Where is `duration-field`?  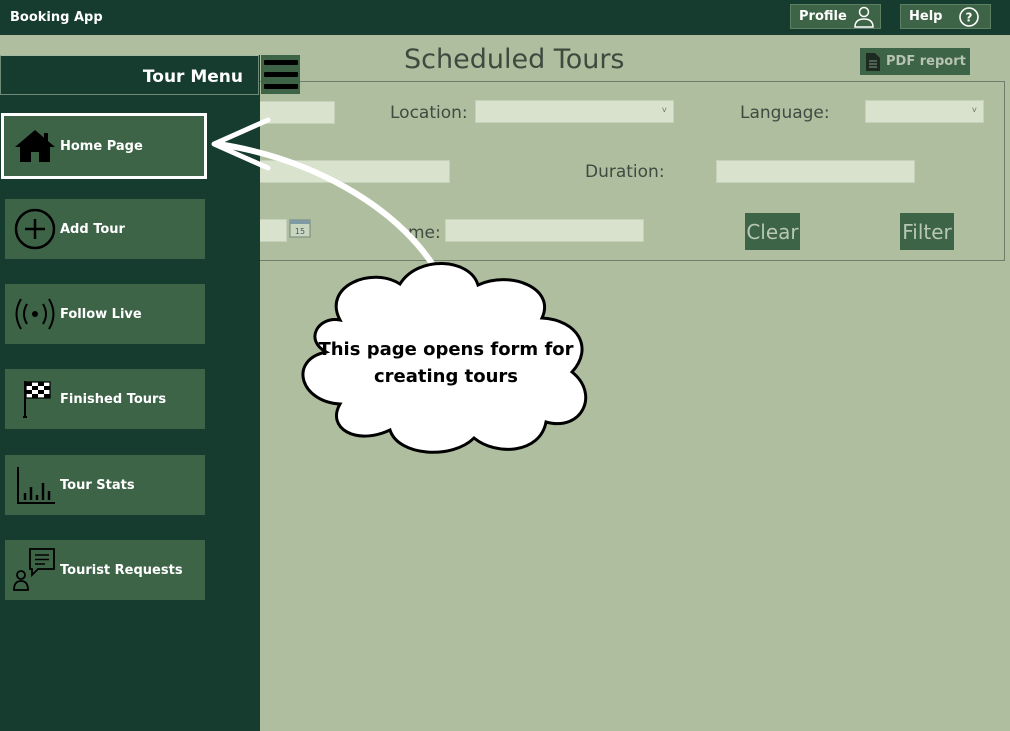
duration-field is located at coordinates (815, 171).